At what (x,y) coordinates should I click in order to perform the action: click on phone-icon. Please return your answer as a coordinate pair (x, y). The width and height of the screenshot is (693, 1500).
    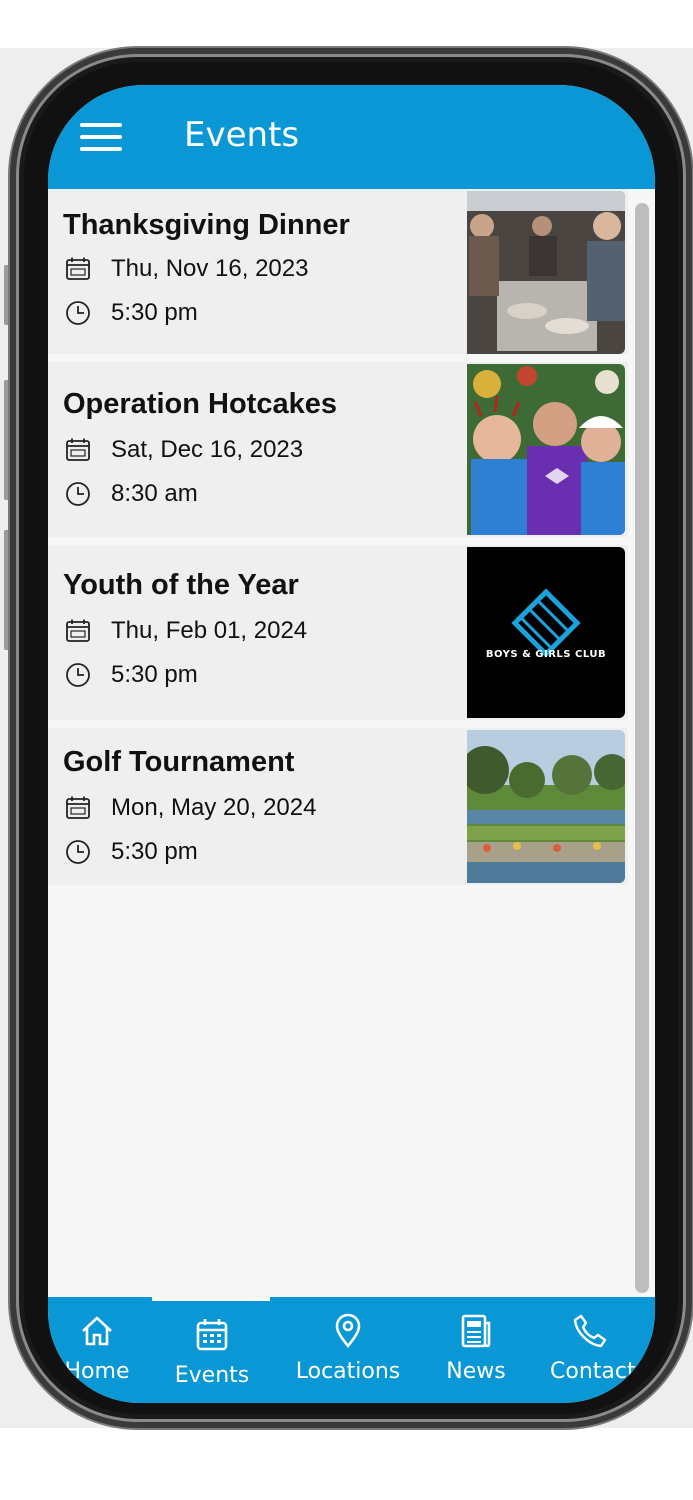
    Looking at the image, I should click on (590, 1331).